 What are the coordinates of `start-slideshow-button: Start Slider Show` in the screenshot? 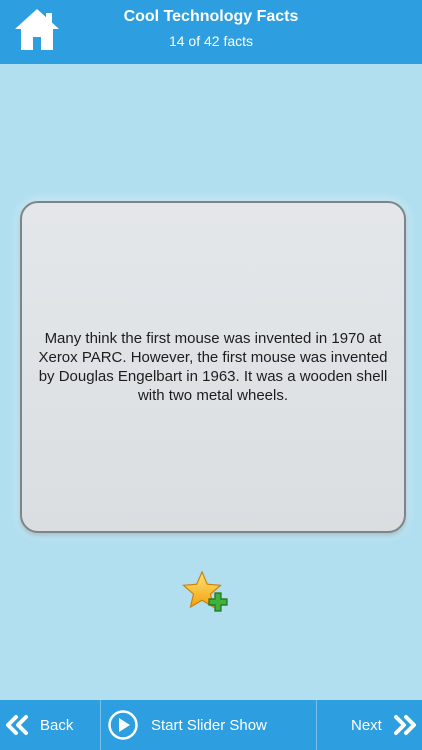 It's located at (208, 725).